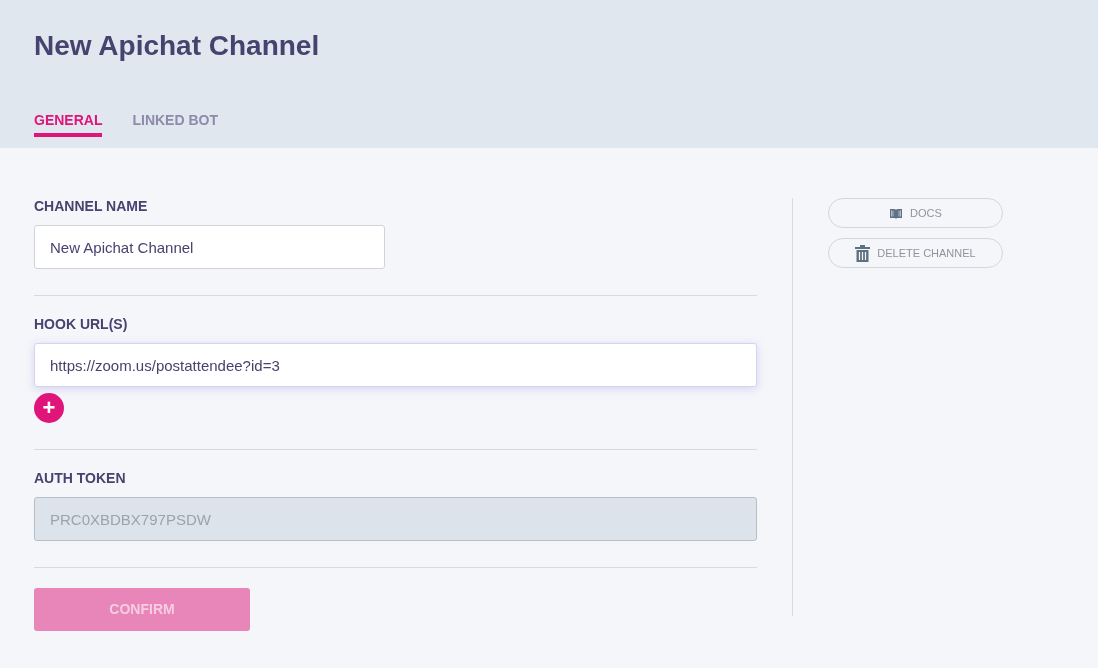 This screenshot has height=668, width=1098. Describe the element at coordinates (395, 365) in the screenshot. I see `url-field: https://zoom.us/postattendee?id=3` at that location.